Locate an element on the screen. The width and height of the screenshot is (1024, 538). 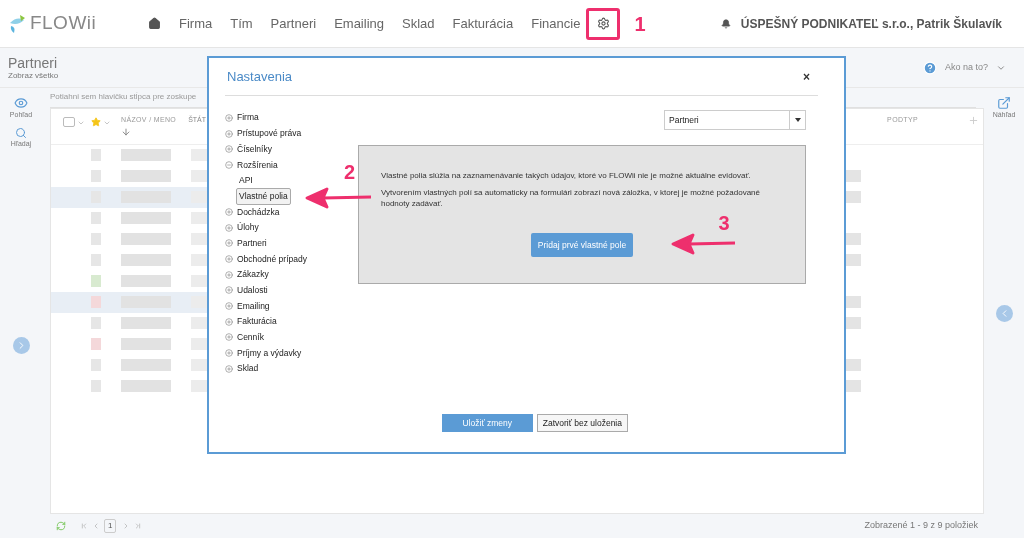
tree-item: Dochádzka is located at coordinates (252, 212).